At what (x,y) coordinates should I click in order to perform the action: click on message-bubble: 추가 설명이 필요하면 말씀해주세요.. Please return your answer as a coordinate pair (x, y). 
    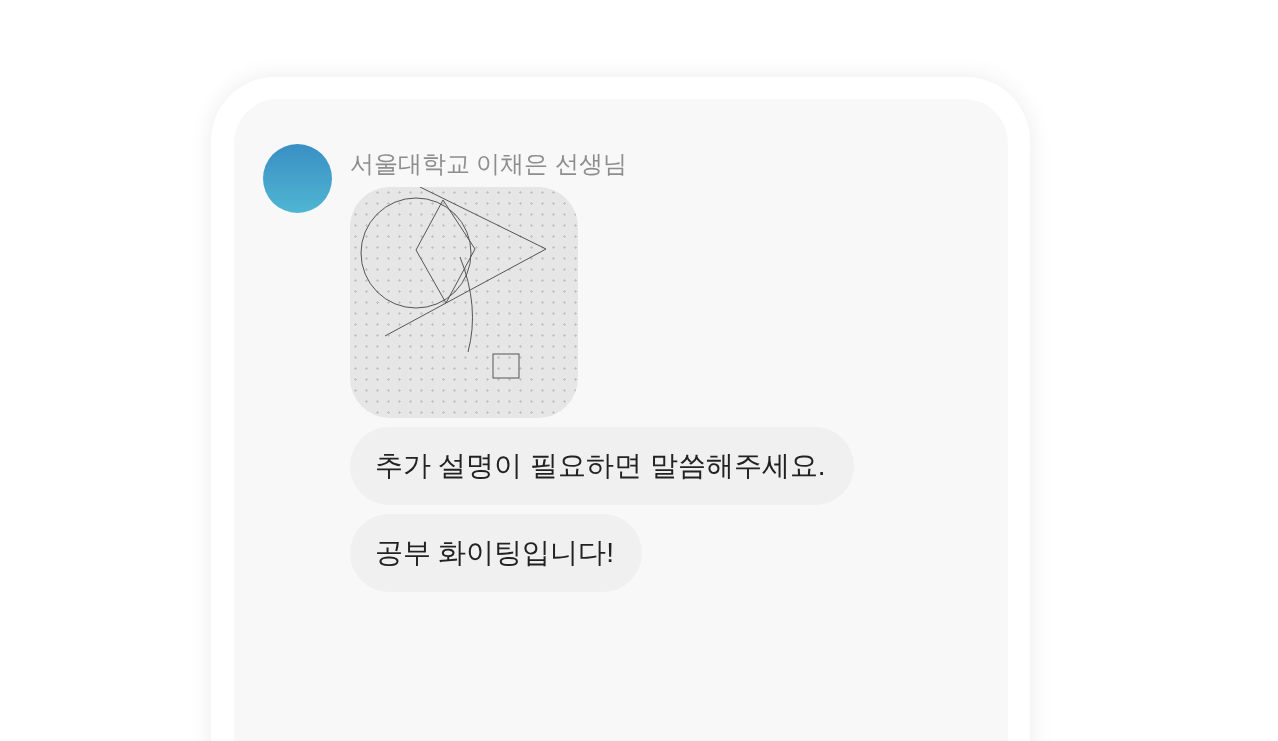
    Looking at the image, I should click on (601, 466).